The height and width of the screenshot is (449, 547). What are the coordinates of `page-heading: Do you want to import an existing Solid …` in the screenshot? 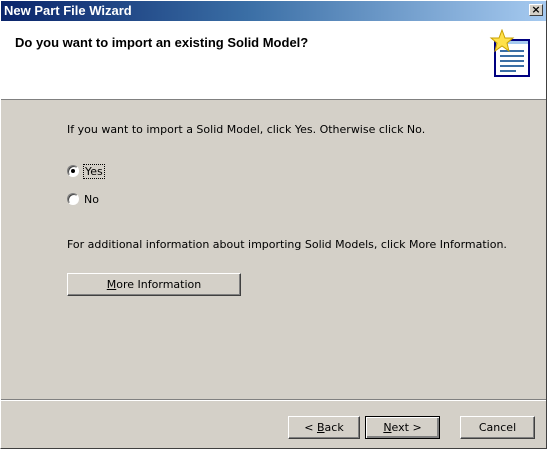 It's located at (162, 42).